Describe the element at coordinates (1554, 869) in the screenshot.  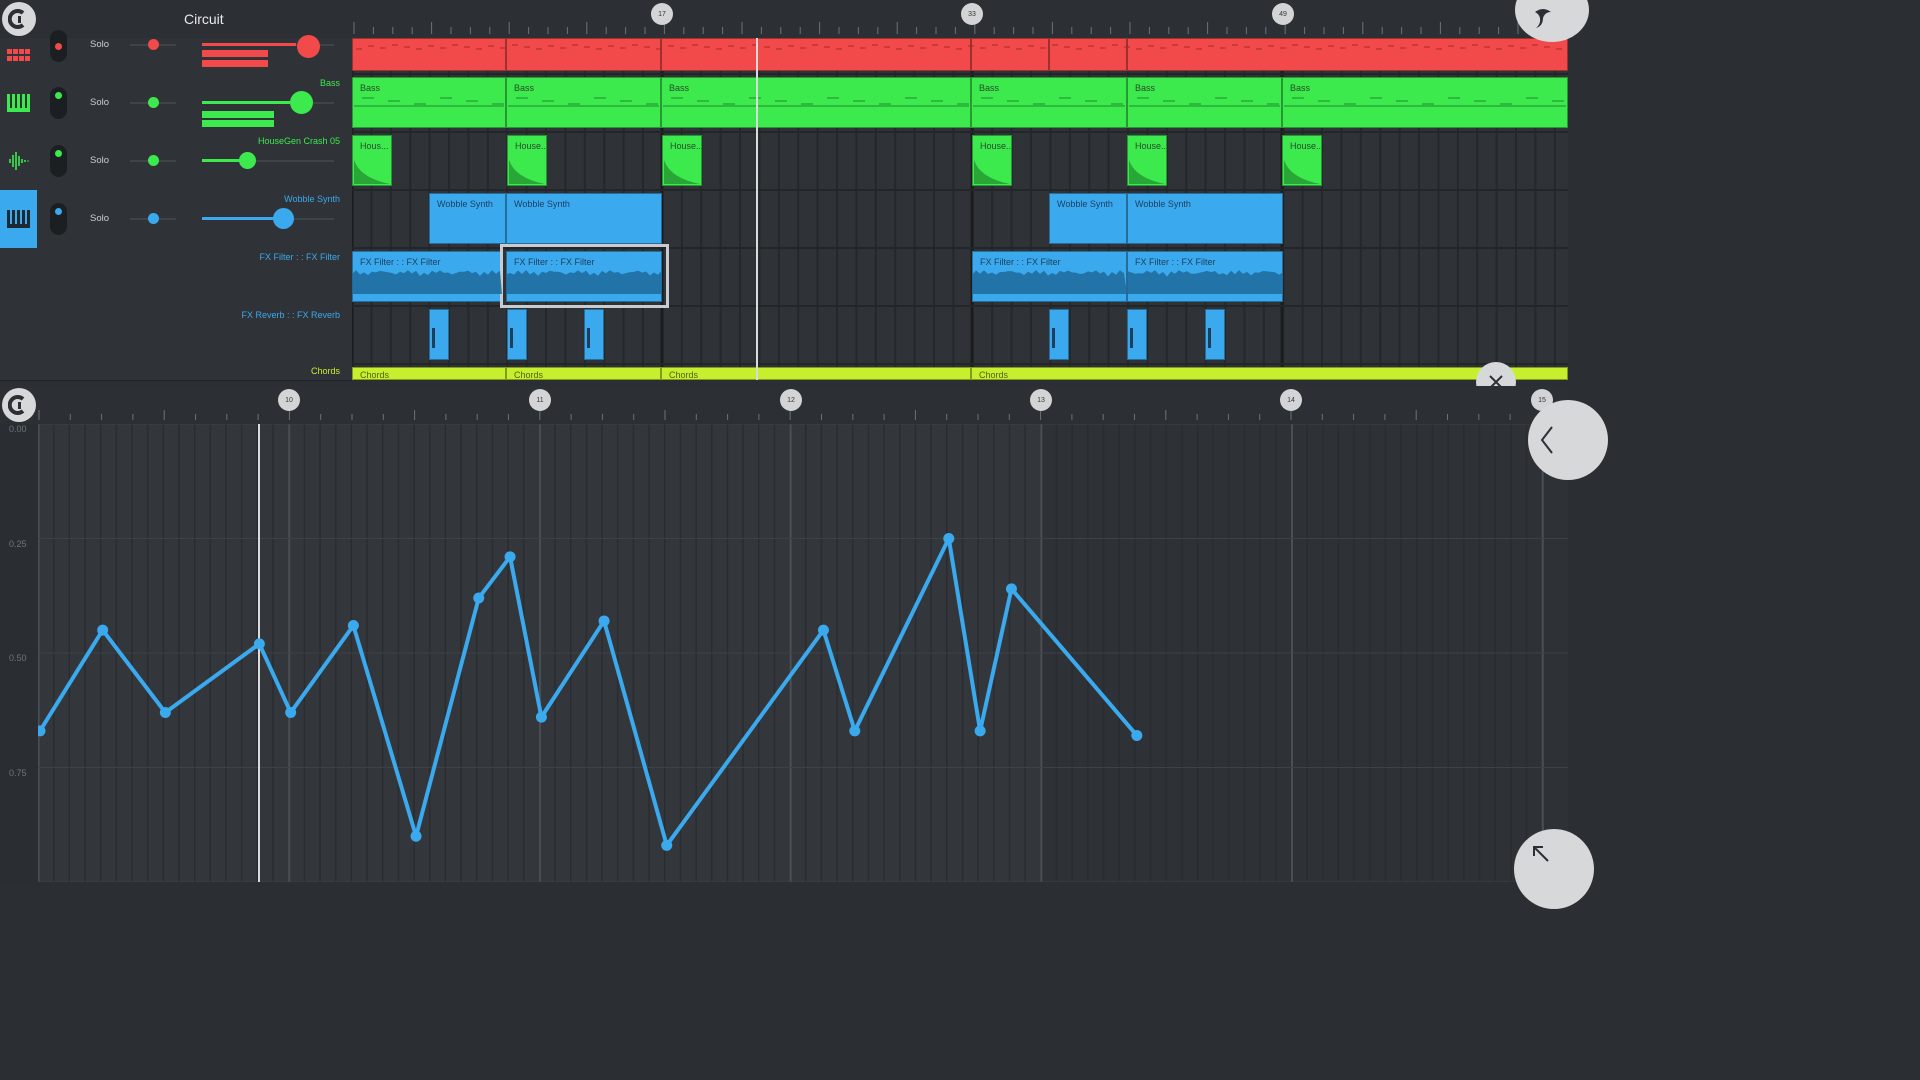
I see `expand-button` at that location.